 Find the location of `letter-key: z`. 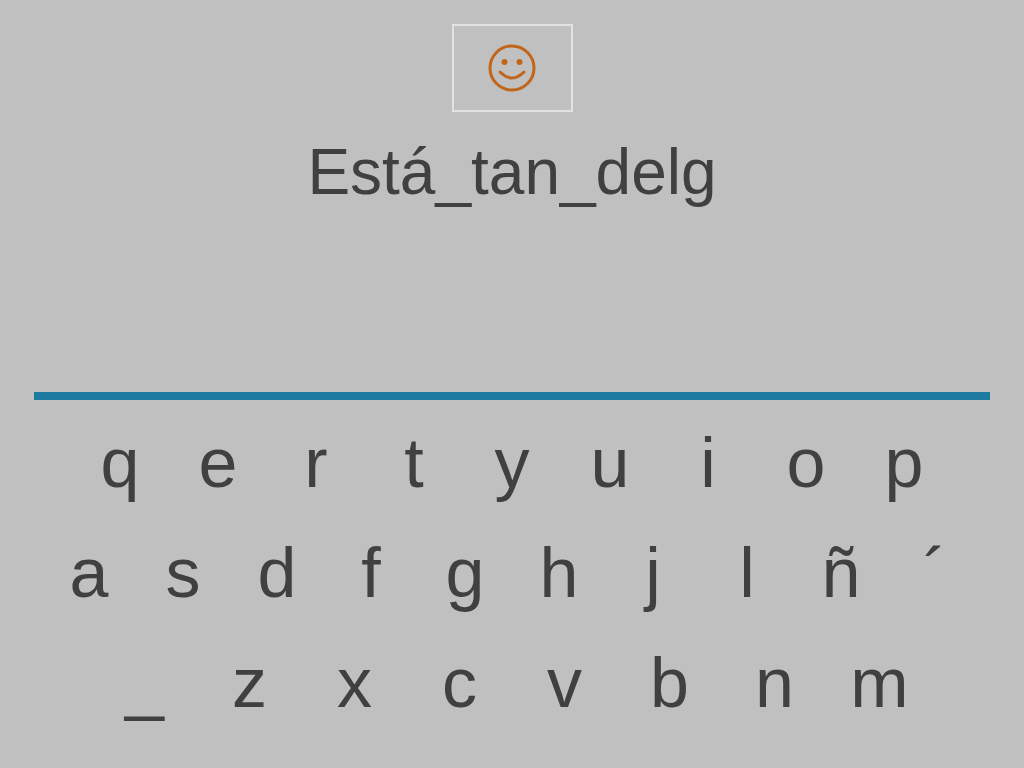

letter-key: z is located at coordinates (249, 683).